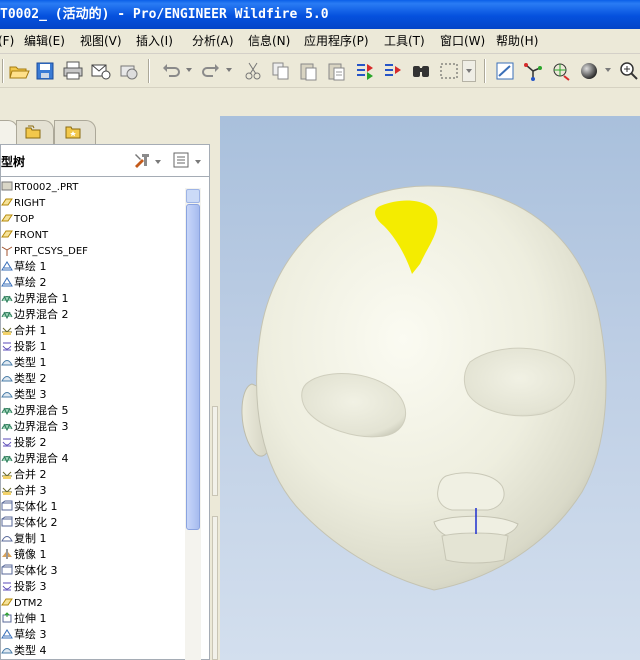 Image resolution: width=640 pixels, height=660 pixels. Describe the element at coordinates (24, 651) in the screenshot. I see `tree-item: 类型 4` at that location.